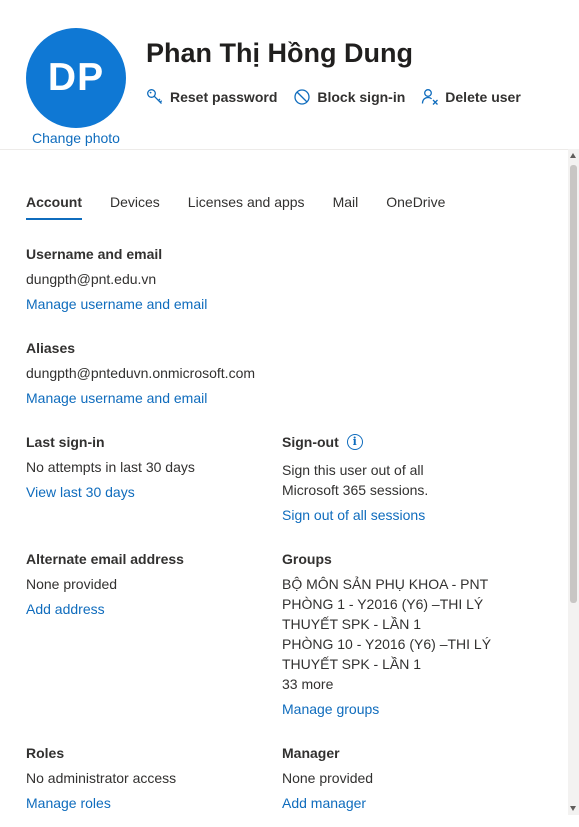  Describe the element at coordinates (140, 398) in the screenshot. I see `manage-aliases-link: Manage username and email` at that location.